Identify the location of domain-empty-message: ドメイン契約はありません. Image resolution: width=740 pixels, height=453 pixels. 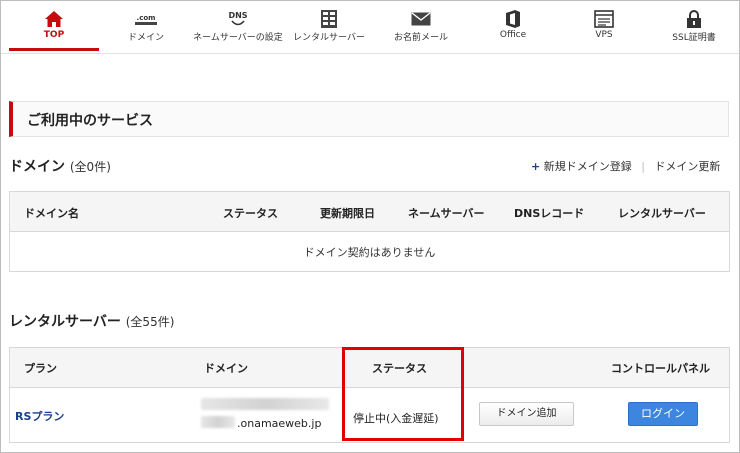
(369, 252).